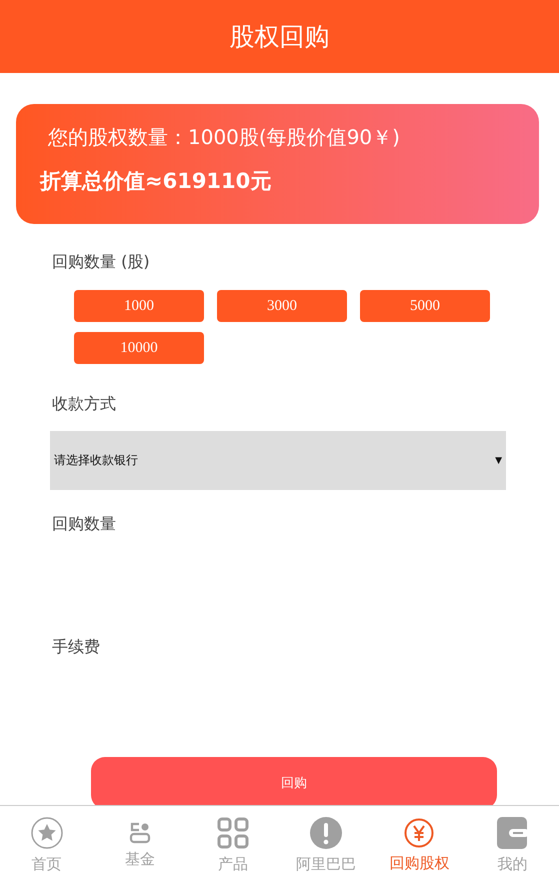  Describe the element at coordinates (223, 137) in the screenshot. I see `holding-text: 您的股权数量：1000股(每股价值90￥)` at that location.